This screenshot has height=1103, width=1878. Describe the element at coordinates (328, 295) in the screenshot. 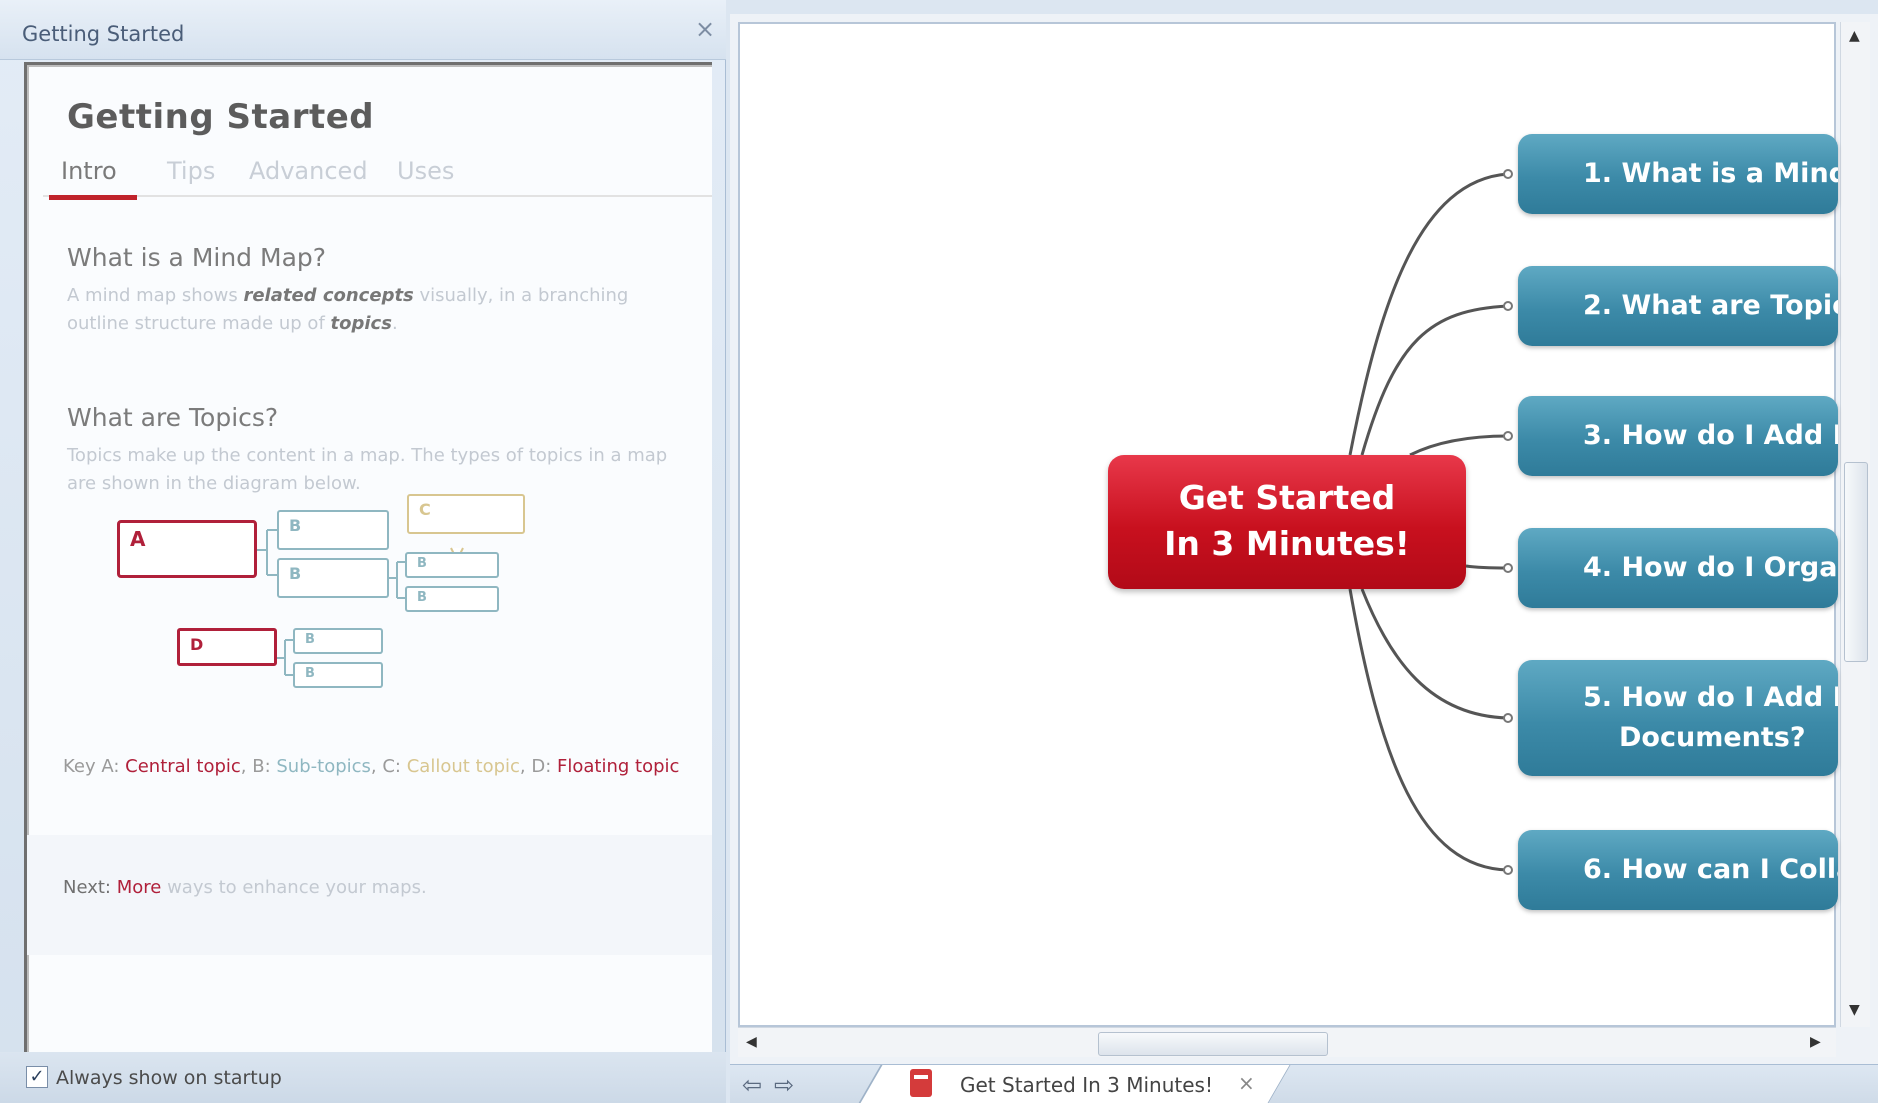

I see `emphasis-text: related concepts` at that location.